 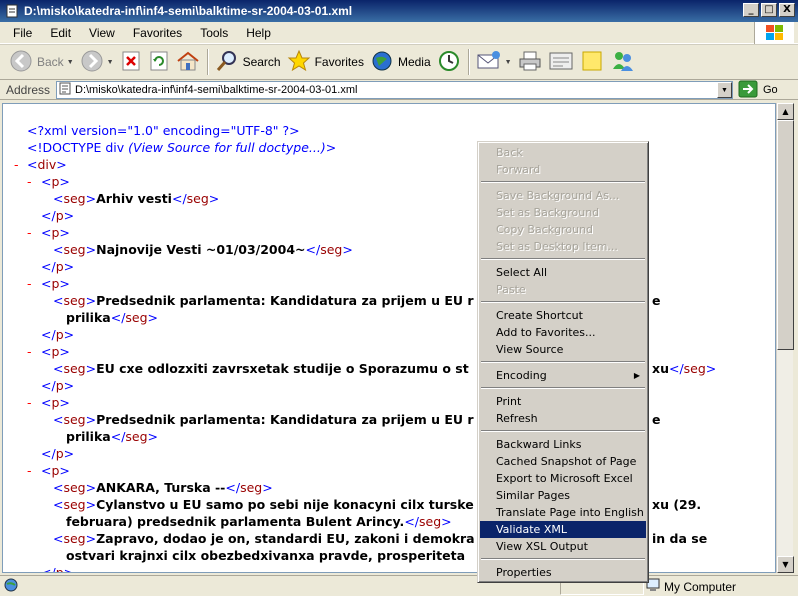 What do you see at coordinates (65, 90) in the screenshot?
I see `xml-file-icon` at bounding box center [65, 90].